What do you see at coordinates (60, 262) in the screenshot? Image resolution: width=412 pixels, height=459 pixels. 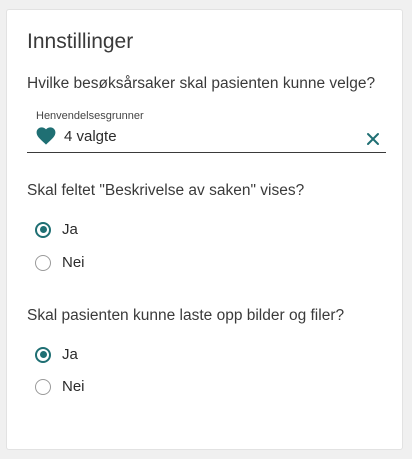 I see `description-option-no: Nei` at bounding box center [60, 262].